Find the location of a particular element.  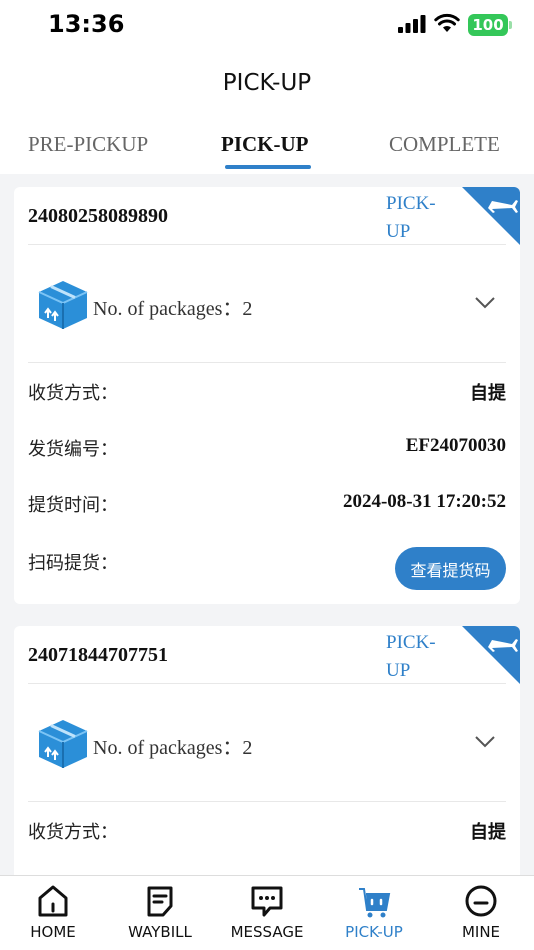

nav-message-label: MESSAGE is located at coordinates (267, 932).